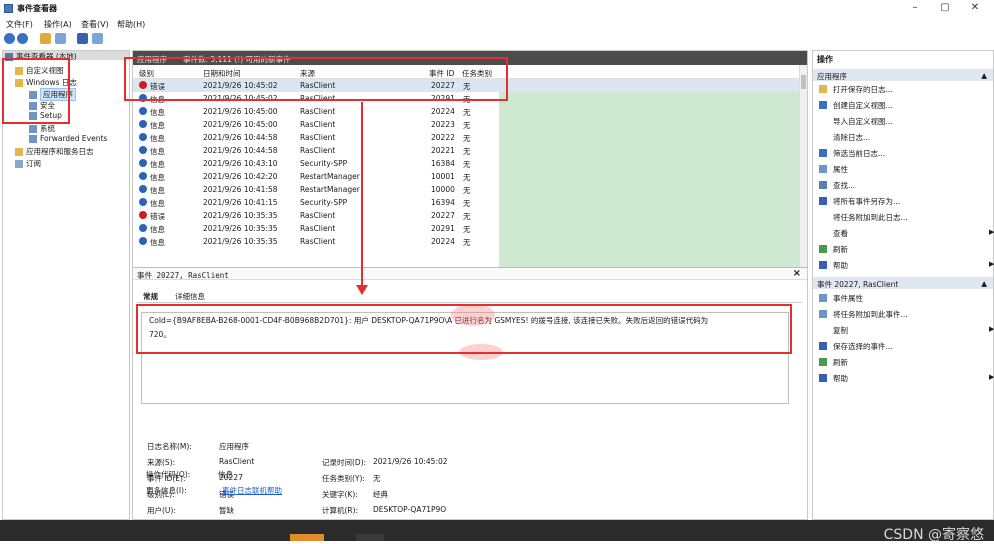 This screenshot has height=544, width=994. Describe the element at coordinates (54, 151) in the screenshot. I see `tree-item-app-service-logs: 应用程序和服务日志` at that location.